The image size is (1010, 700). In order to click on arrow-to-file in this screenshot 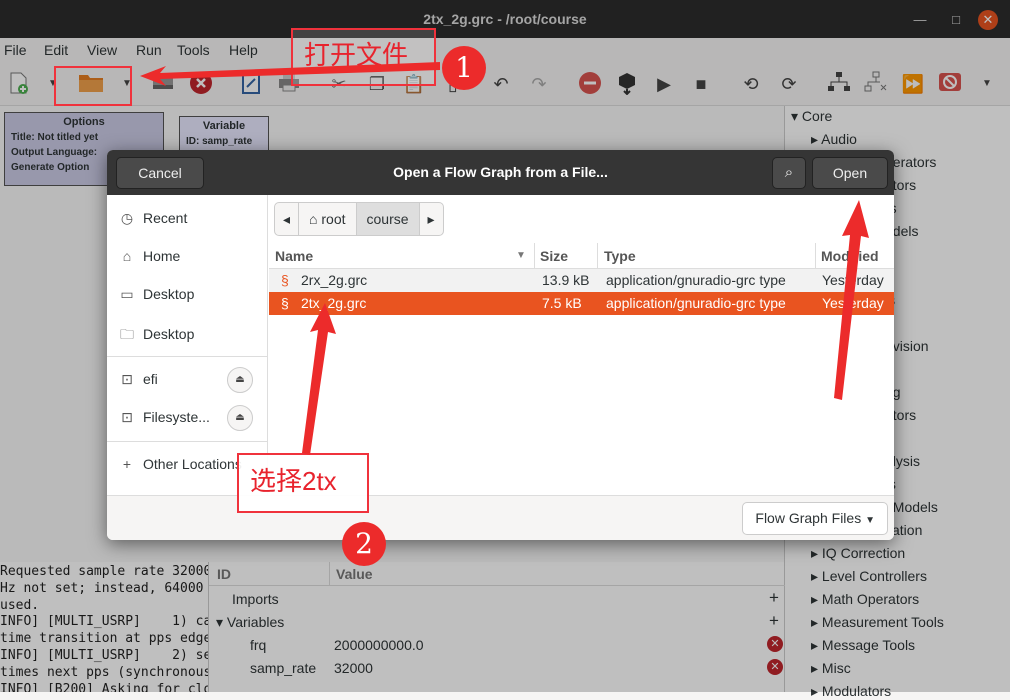, I will do `click(319, 379)`.